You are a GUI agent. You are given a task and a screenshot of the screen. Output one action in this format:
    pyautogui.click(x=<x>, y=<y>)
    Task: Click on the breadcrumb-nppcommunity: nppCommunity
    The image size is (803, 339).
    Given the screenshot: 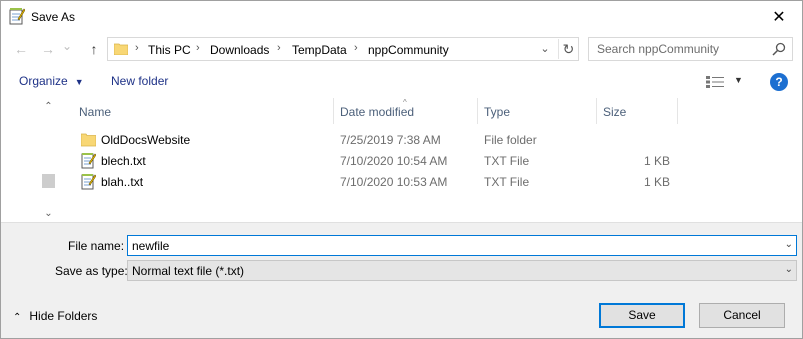 What is the action you would take?
    pyautogui.click(x=408, y=50)
    